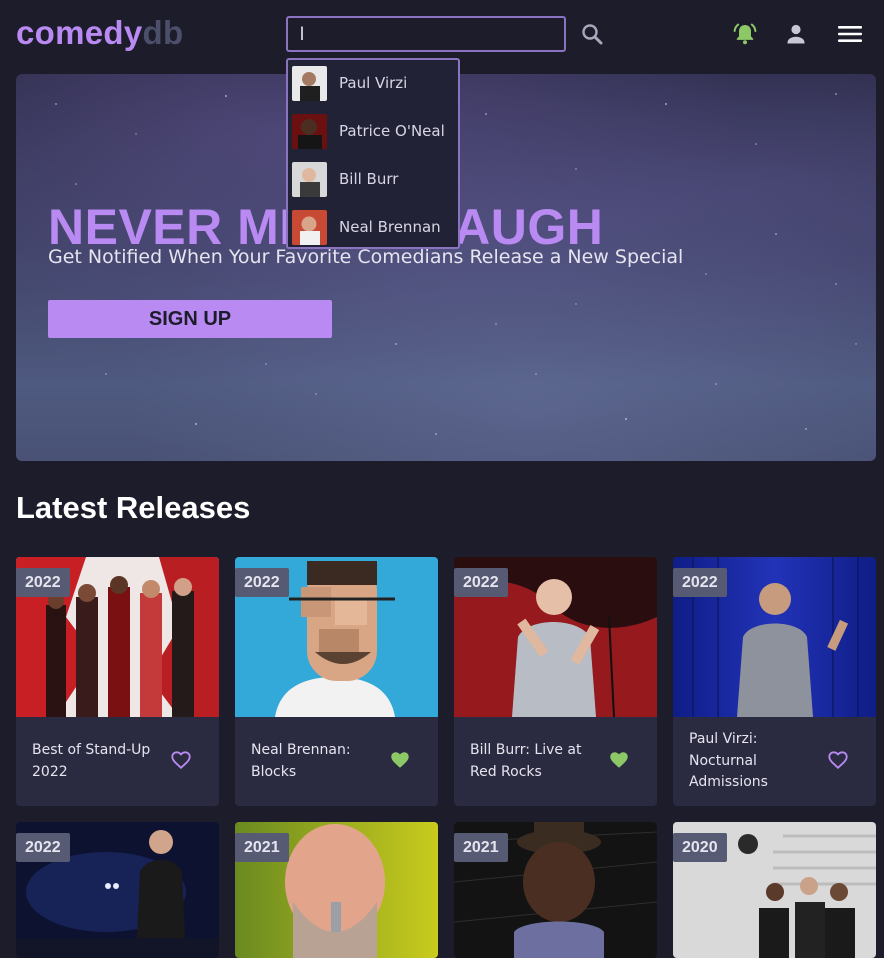 The height and width of the screenshot is (958, 884). Describe the element at coordinates (301, 761) in the screenshot. I see `release-title: Neal Brennan: Blocks` at that location.